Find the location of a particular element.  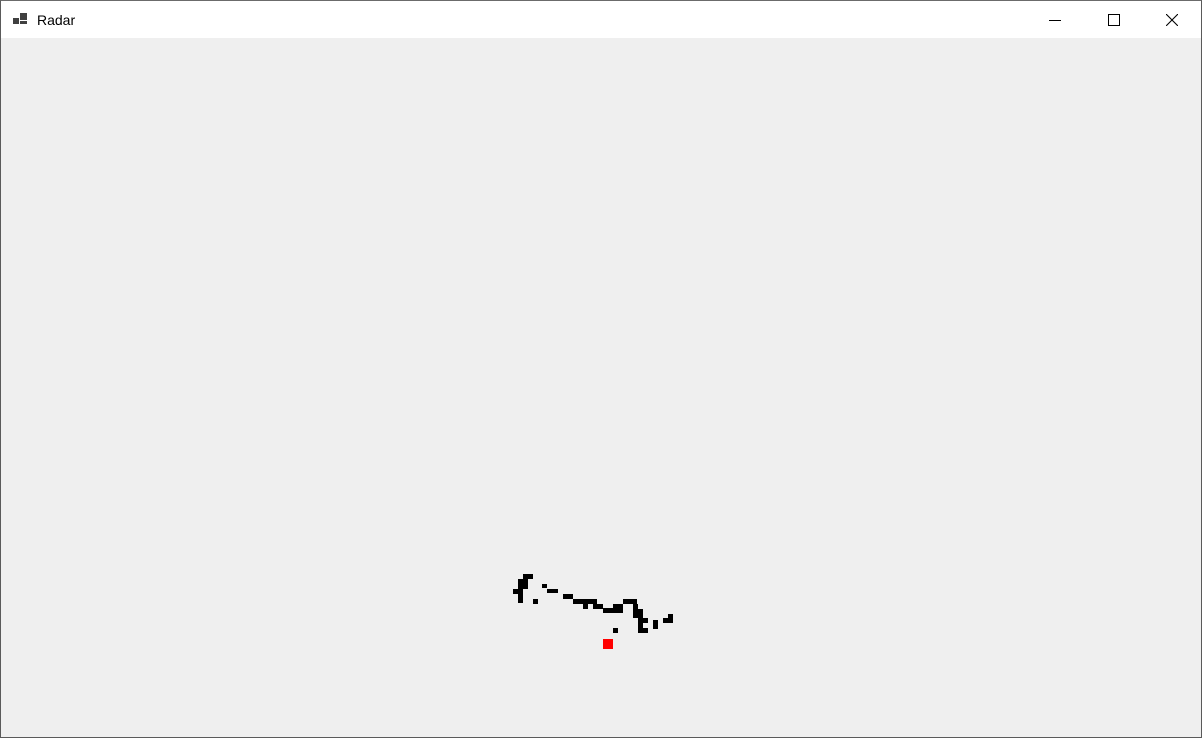

window-title: Radar is located at coordinates (56, 20).